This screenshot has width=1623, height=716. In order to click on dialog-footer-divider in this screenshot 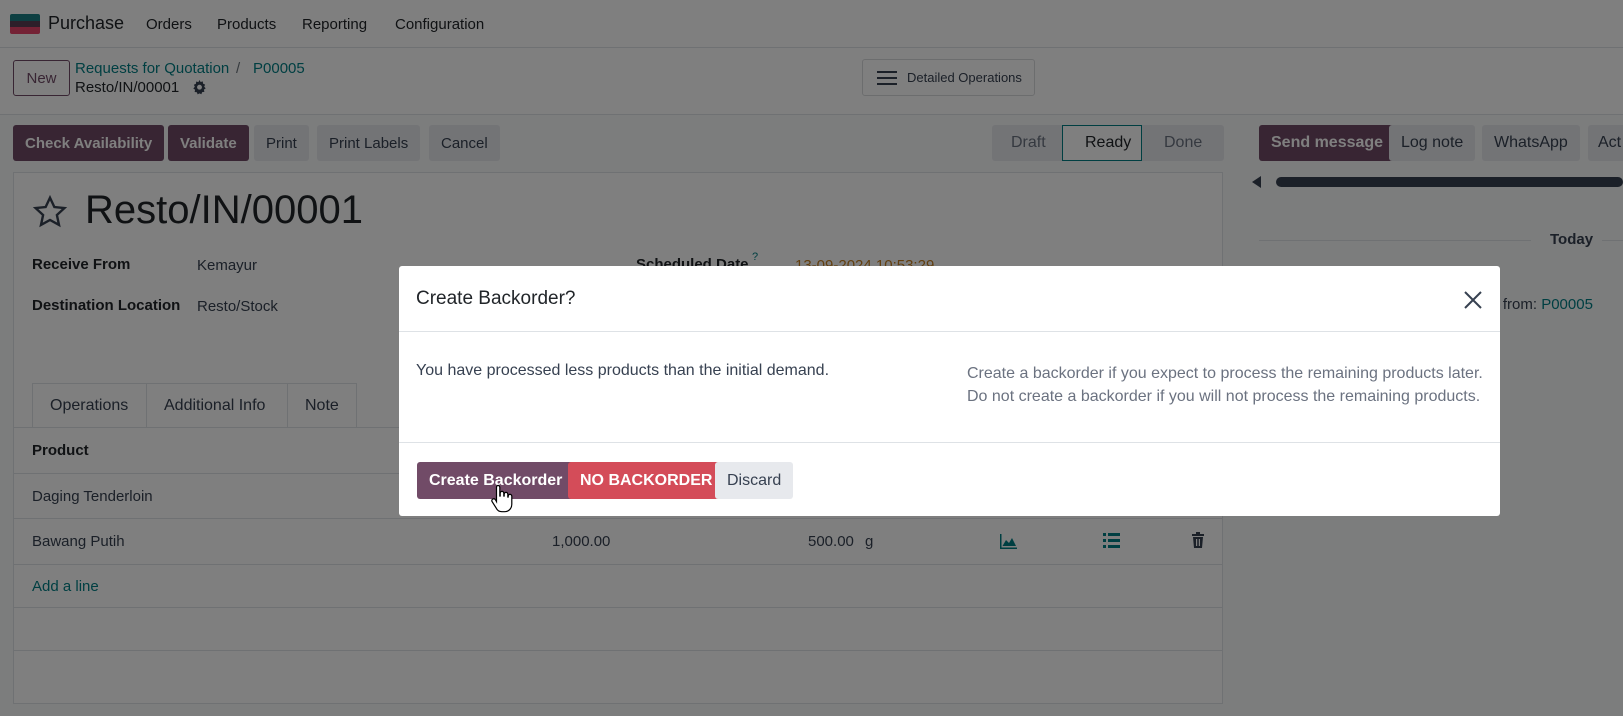, I will do `click(949, 442)`.